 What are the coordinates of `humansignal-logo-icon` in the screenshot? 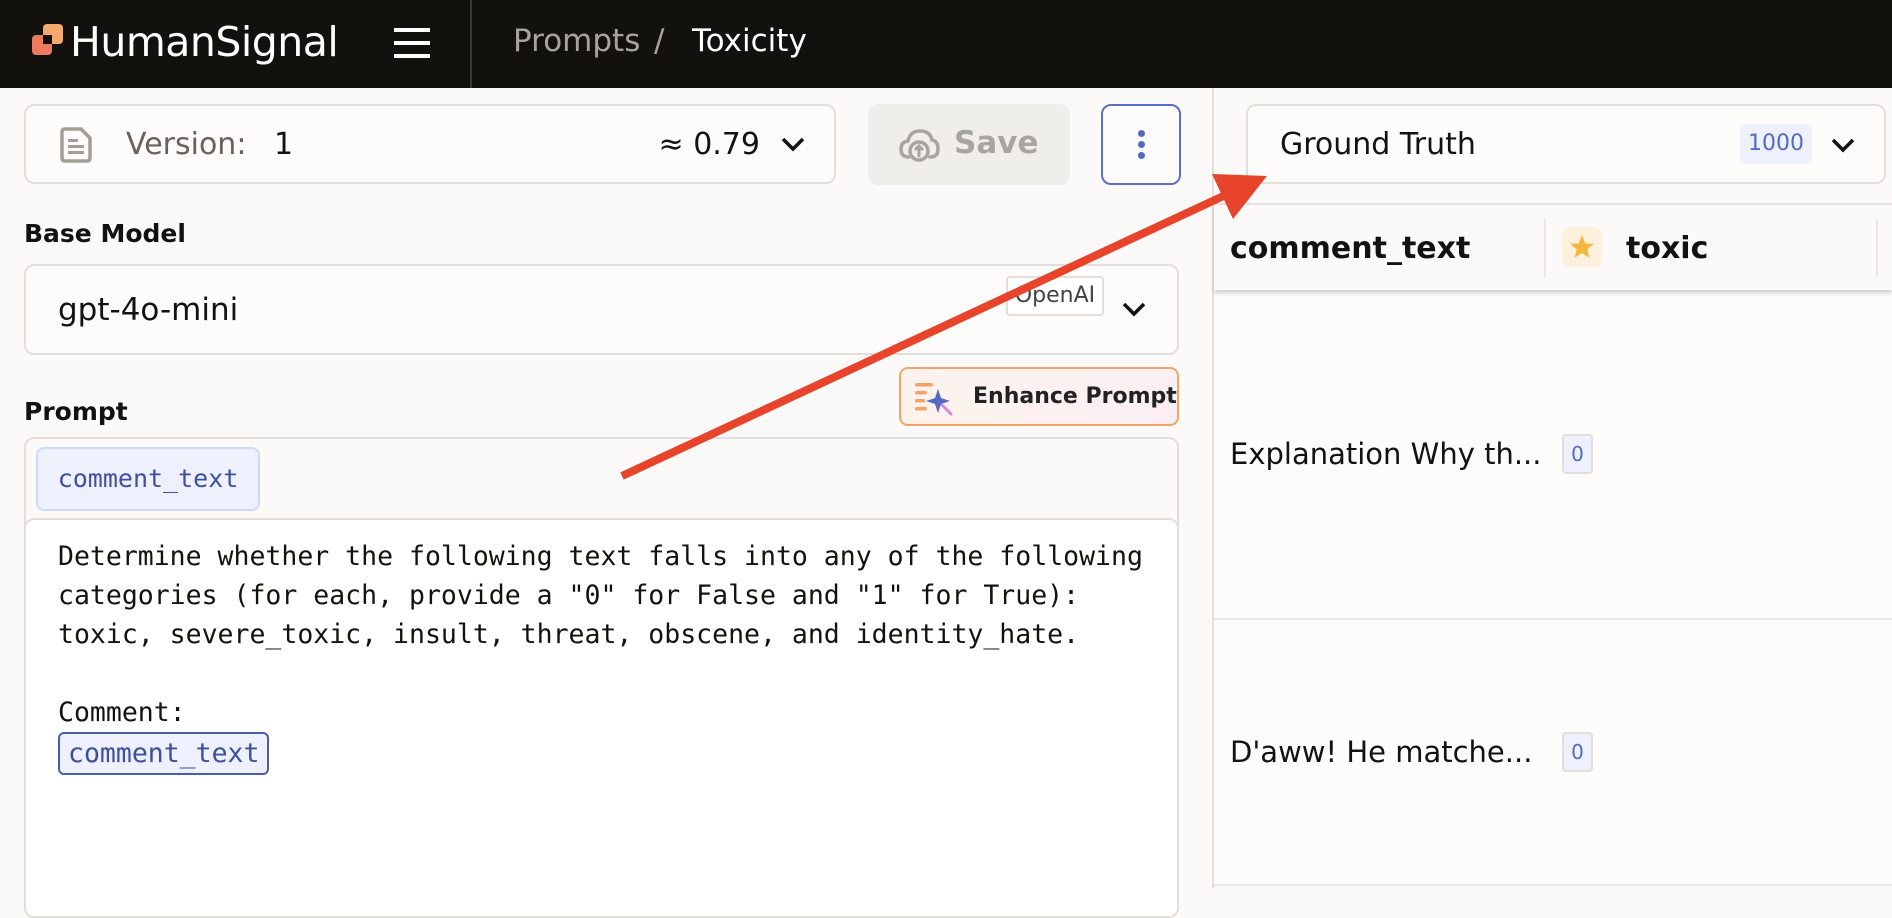 It's located at (48, 40).